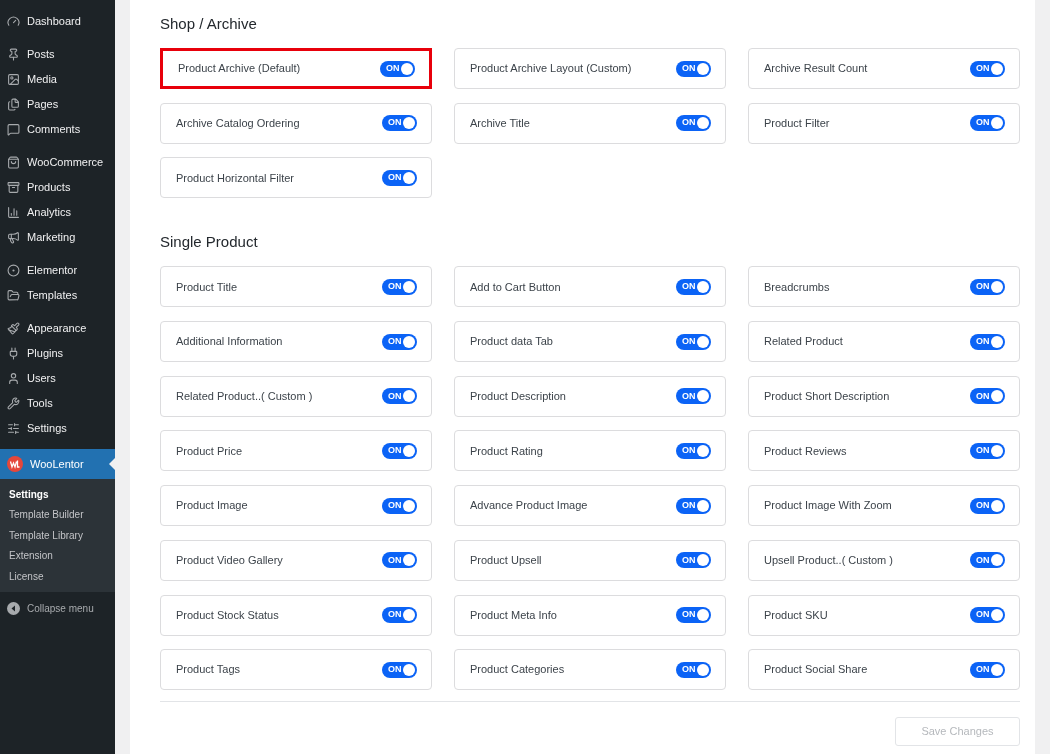 Image resolution: width=1050 pixels, height=754 pixels. I want to click on sidebar-item: Plugins, so click(57, 353).